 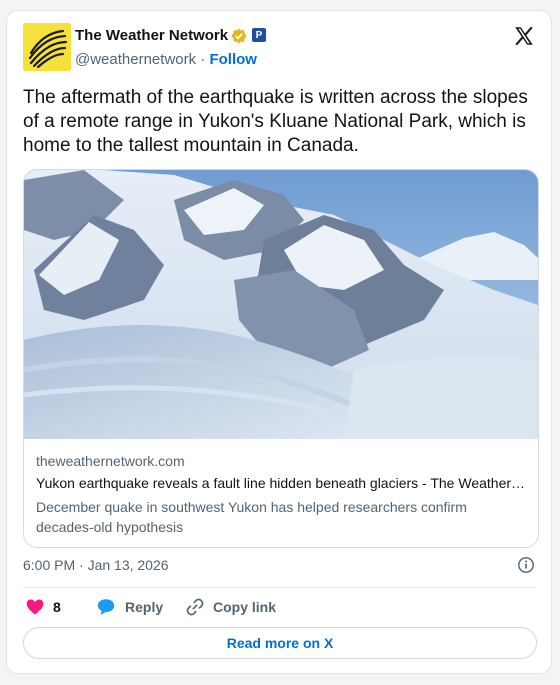 I want to click on like-count: 8, so click(x=57, y=607).